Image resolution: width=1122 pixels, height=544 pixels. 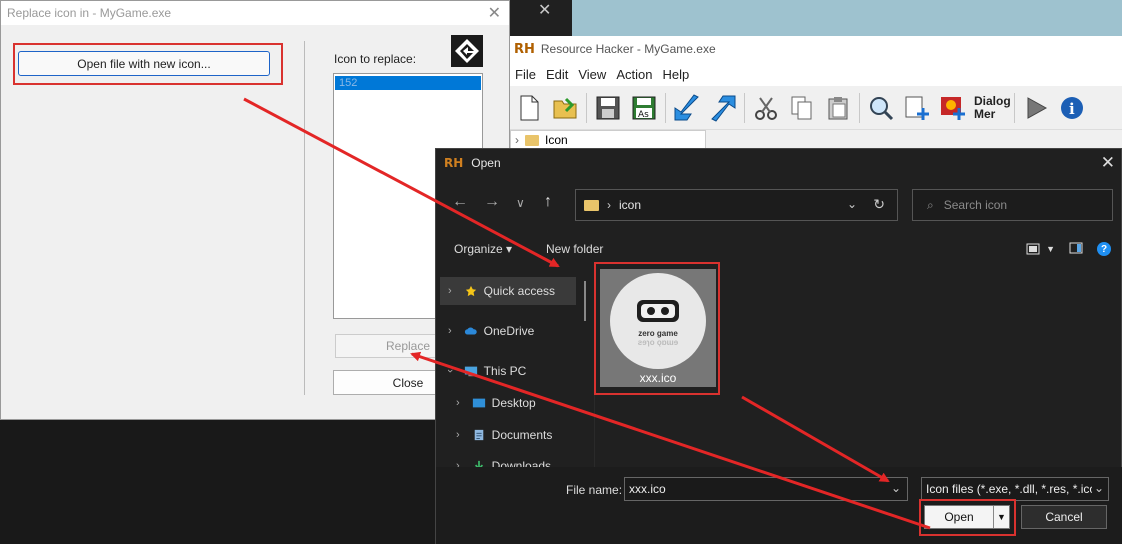 What do you see at coordinates (643, 115) in the screenshot?
I see `svg-text: As` at bounding box center [643, 115].